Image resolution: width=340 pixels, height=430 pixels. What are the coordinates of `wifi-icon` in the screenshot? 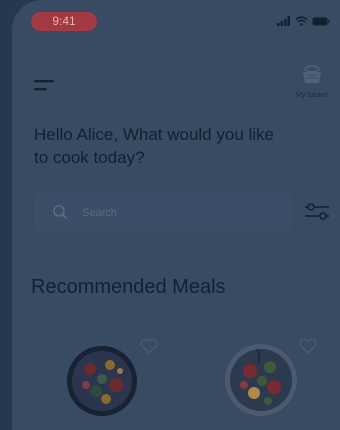 It's located at (301, 21).